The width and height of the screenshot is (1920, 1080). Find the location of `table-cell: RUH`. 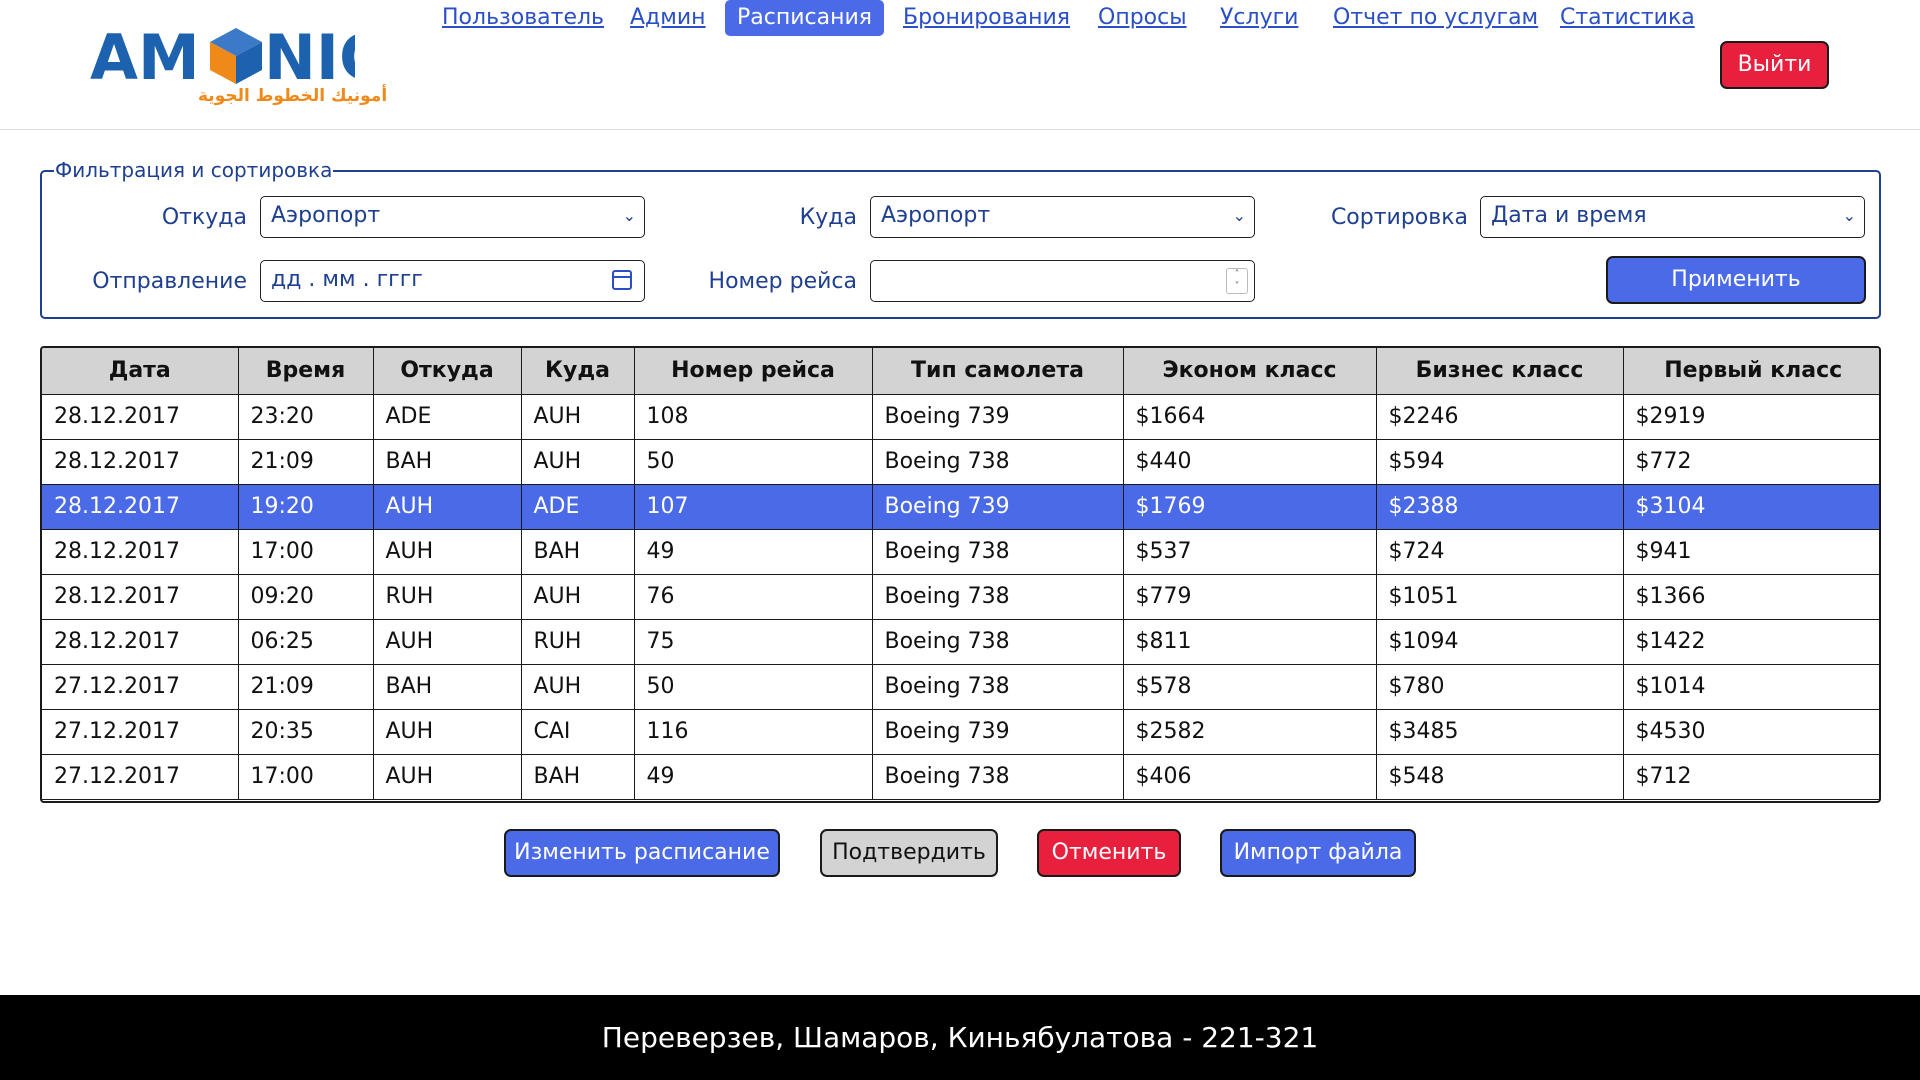

table-cell: RUH is located at coordinates (578, 642).